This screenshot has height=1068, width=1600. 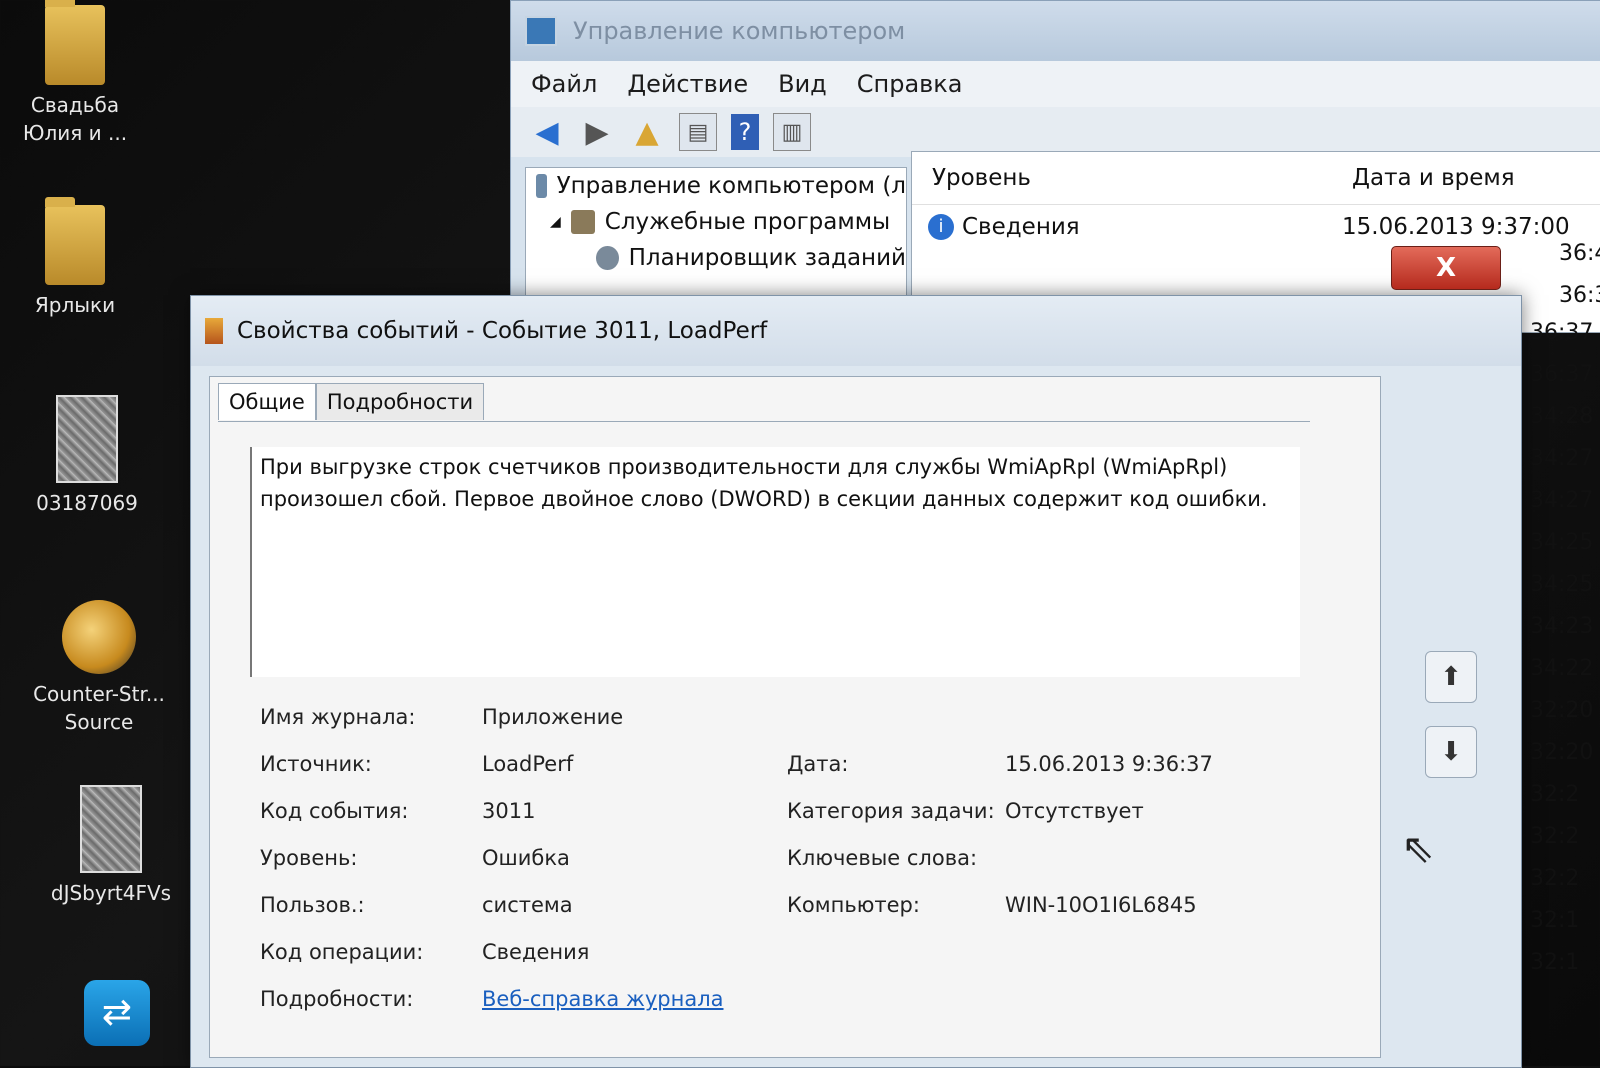 What do you see at coordinates (731, 186) in the screenshot?
I see `tree-item-label: Управление компьютером (л` at bounding box center [731, 186].